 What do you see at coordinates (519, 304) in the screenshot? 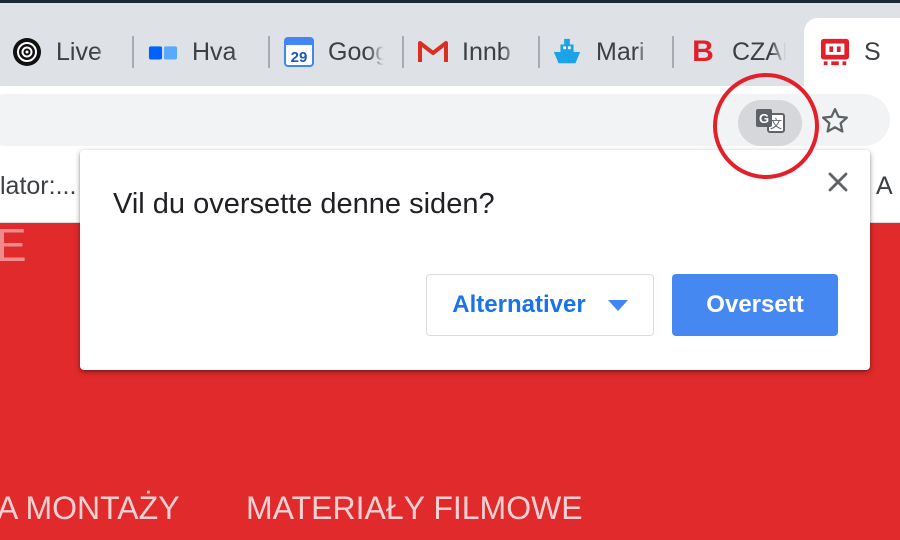
I see `options-button-label: Alternativer` at bounding box center [519, 304].